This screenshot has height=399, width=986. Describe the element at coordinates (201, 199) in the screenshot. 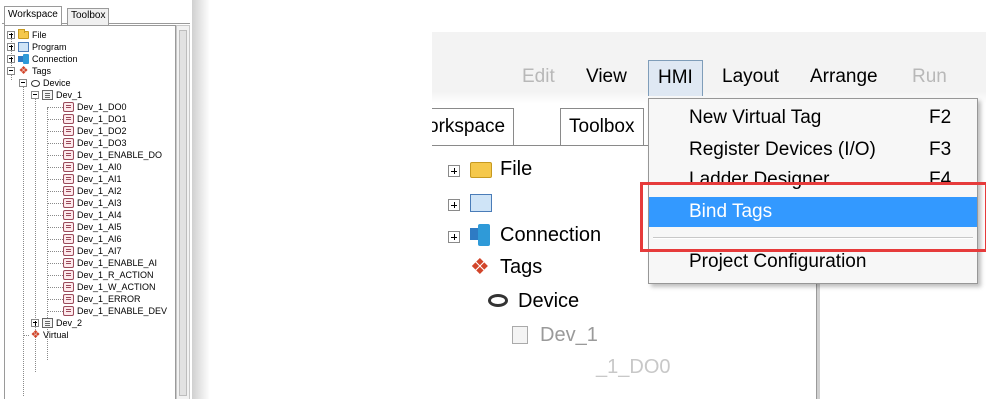

I see `panel-shadow` at that location.